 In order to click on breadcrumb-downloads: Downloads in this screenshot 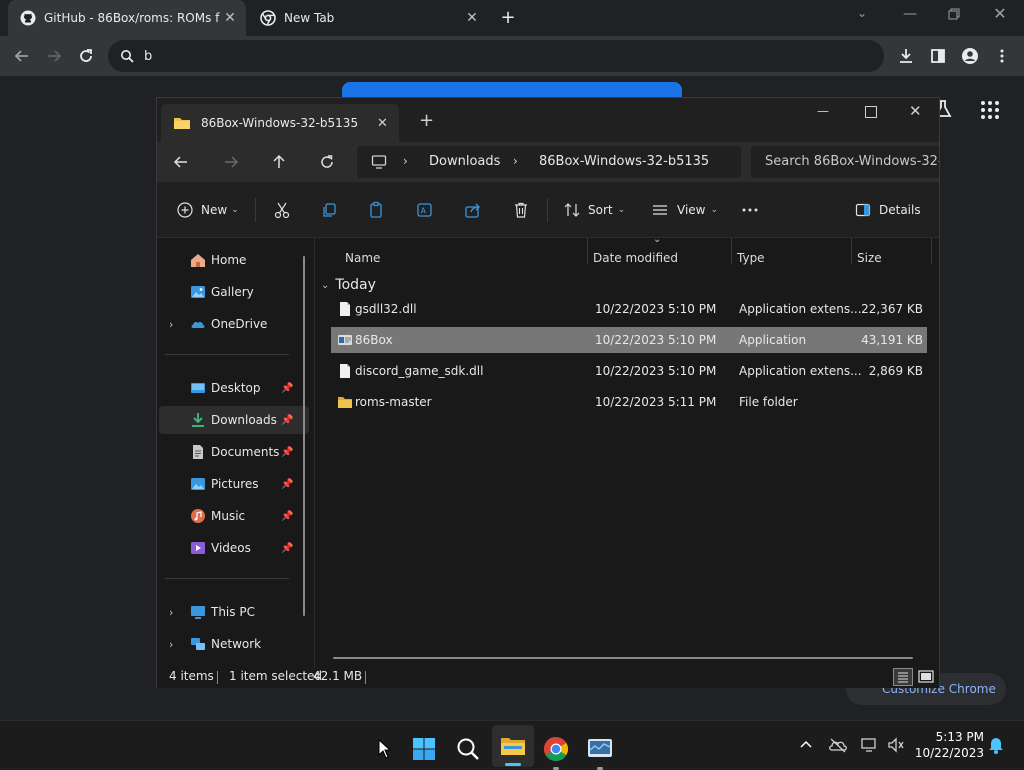, I will do `click(464, 161)`.